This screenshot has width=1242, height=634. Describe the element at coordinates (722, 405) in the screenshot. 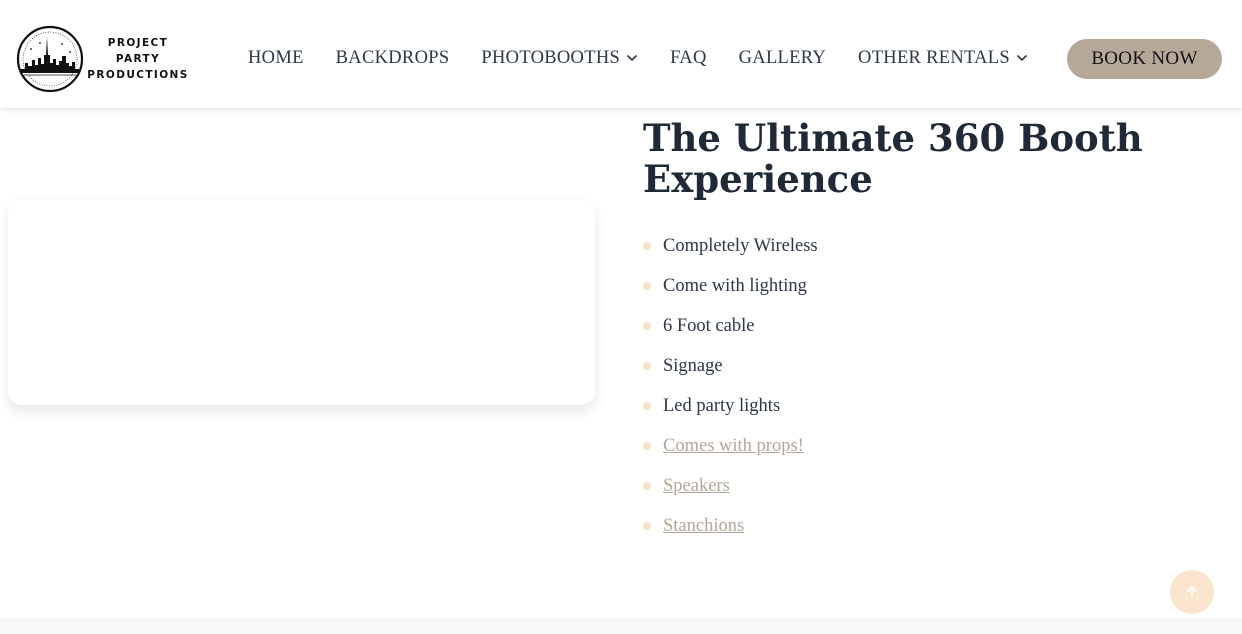

I see `feature-label: Led party lights` at that location.